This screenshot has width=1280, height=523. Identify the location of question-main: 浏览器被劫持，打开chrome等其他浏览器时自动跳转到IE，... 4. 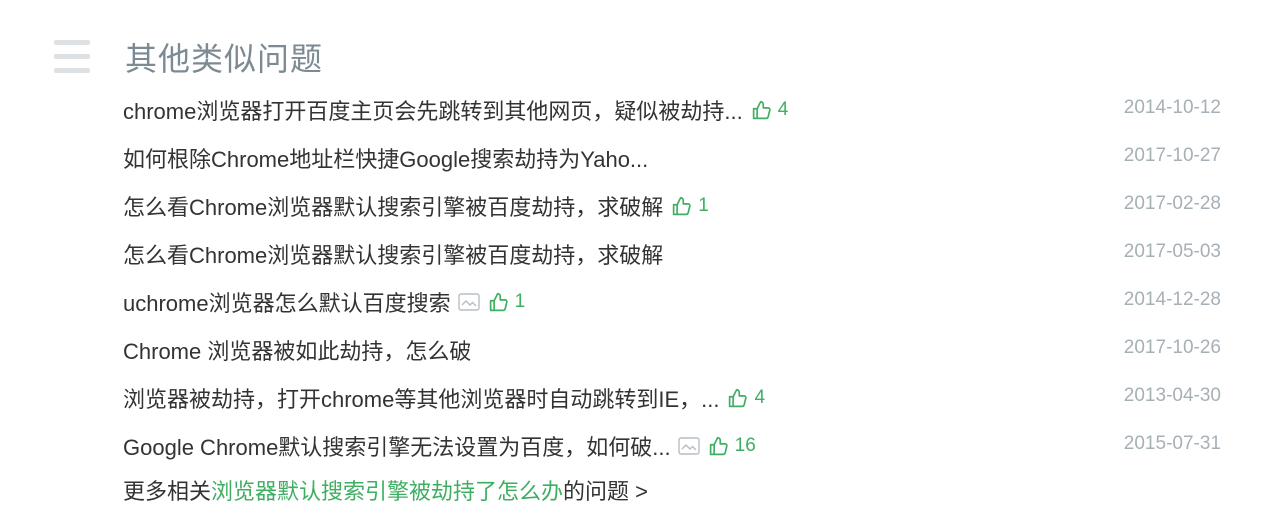
(444, 398).